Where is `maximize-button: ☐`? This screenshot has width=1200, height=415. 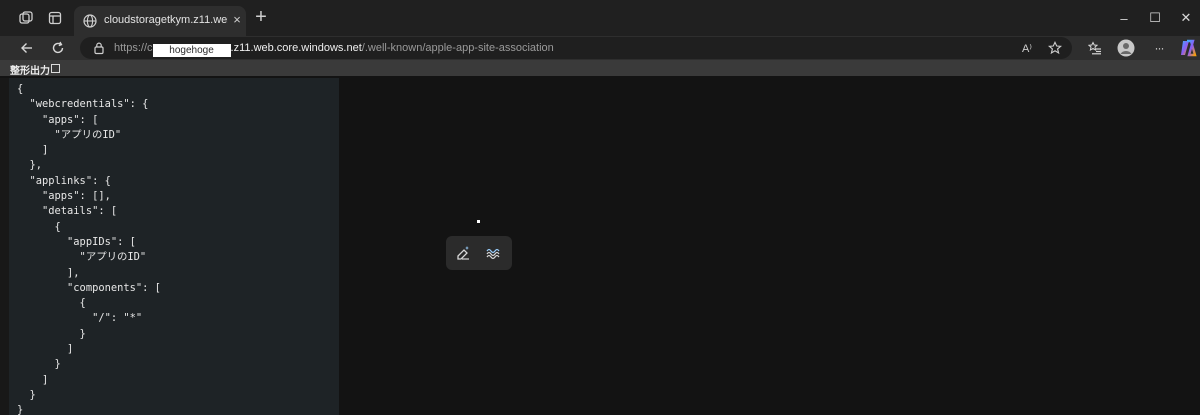 maximize-button: ☐ is located at coordinates (1155, 18).